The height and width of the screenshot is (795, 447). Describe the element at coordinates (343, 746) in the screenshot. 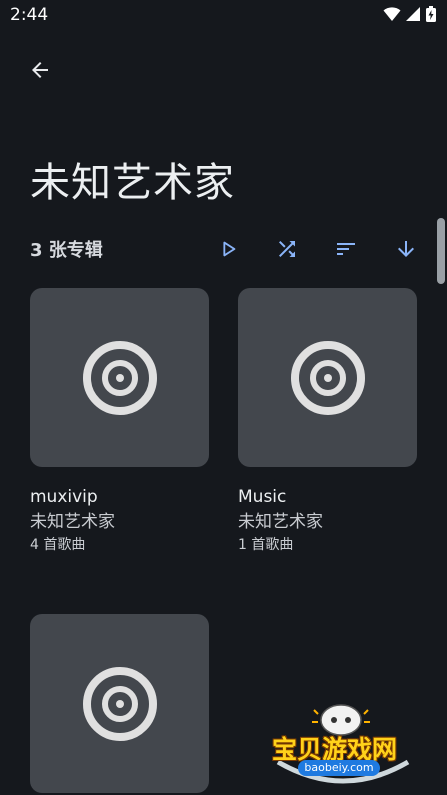

I see `watermark-logo: 宝贝游戏网 baobeiy.com` at that location.